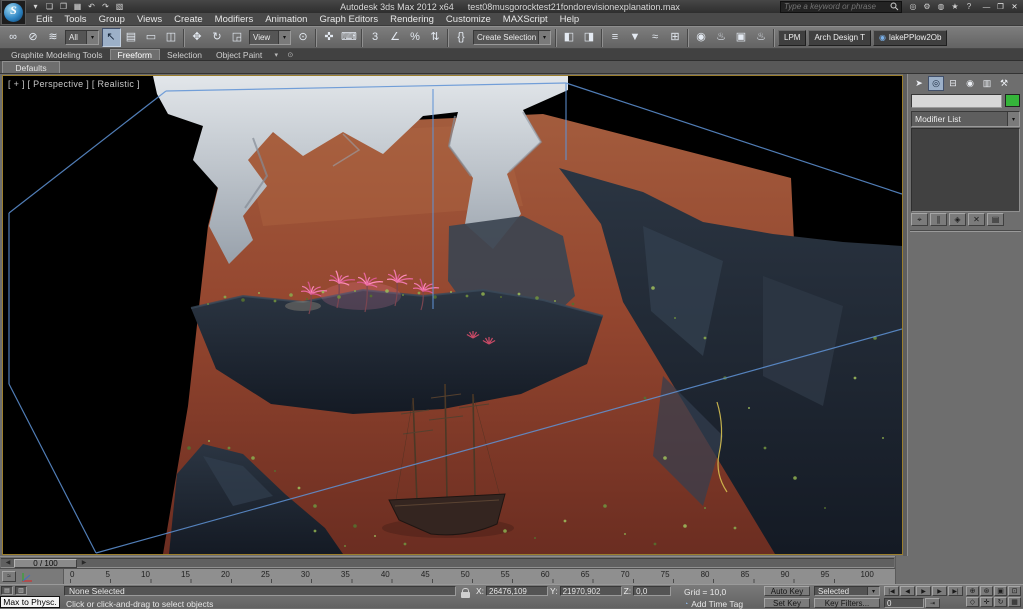 Image resolution: width=1023 pixels, height=609 pixels. I want to click on selection-set-dropdown: Create Selection Set▾, so click(512, 37).